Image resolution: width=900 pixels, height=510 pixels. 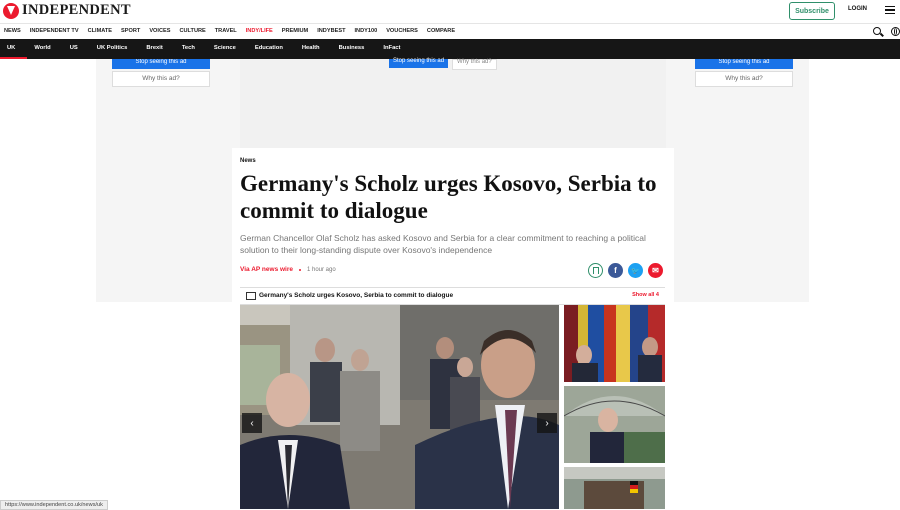 I want to click on nav-item-compare: COMPARE, so click(x=441, y=31).